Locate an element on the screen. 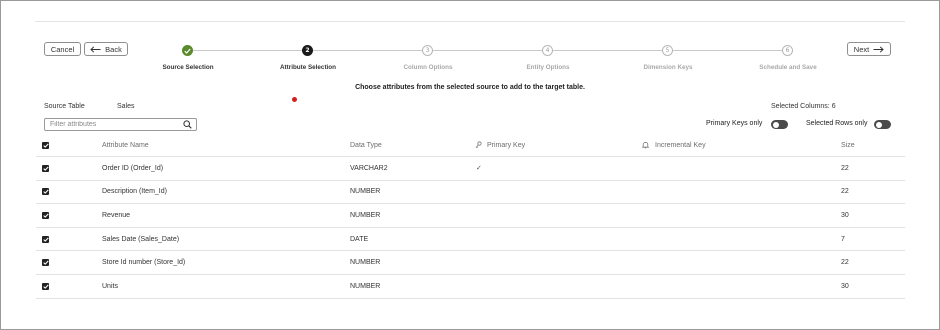 The width and height of the screenshot is (940, 330). size-cell: 7 is located at coordinates (843, 239).